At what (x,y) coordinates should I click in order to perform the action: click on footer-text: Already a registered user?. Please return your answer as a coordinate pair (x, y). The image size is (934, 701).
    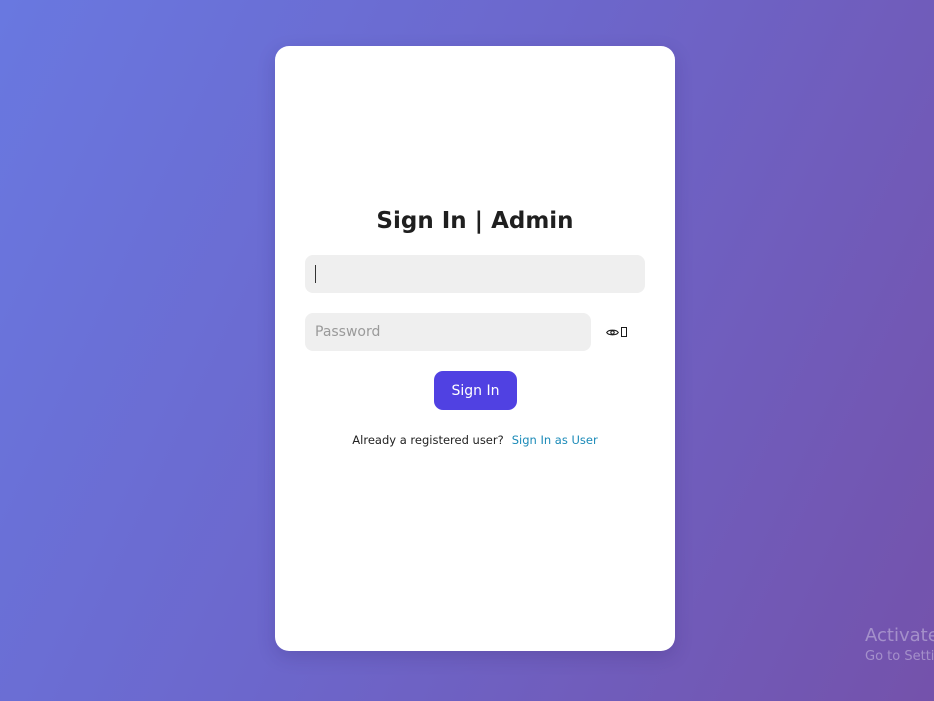
    Looking at the image, I should click on (428, 440).